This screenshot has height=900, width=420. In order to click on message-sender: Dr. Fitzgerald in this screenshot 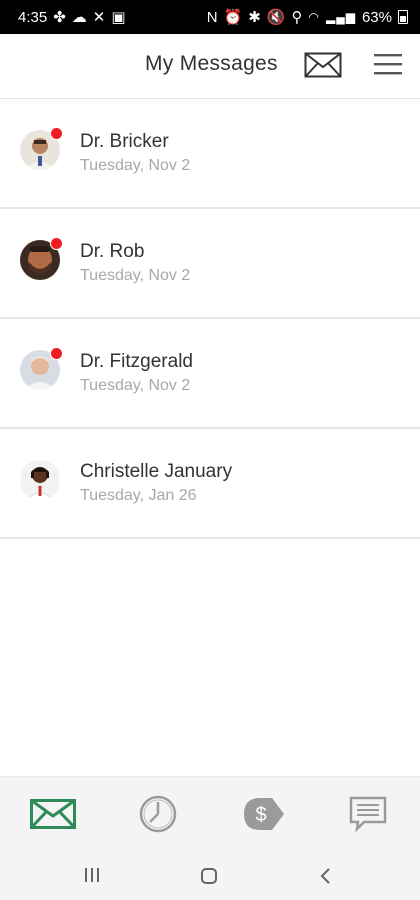, I will do `click(136, 361)`.